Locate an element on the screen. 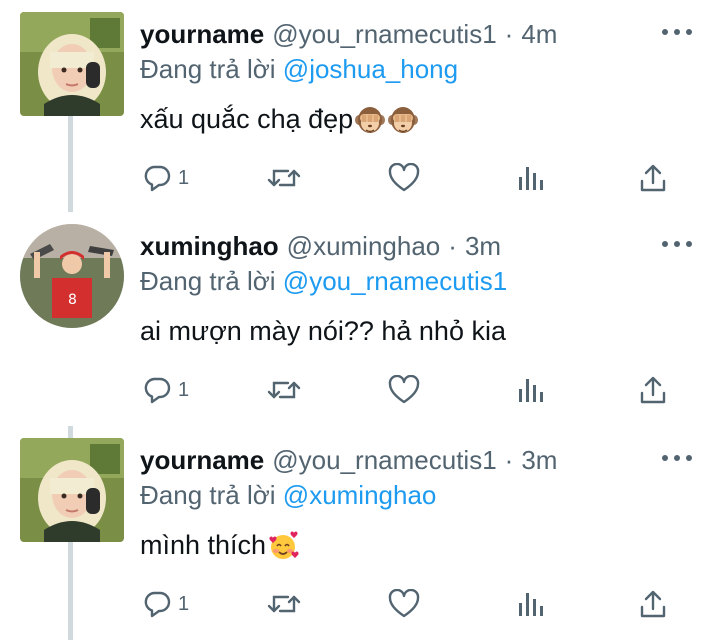 The image size is (720, 640). tweet-text-content: ai mượn mày nói?? hả nhỏ kia is located at coordinates (323, 331).